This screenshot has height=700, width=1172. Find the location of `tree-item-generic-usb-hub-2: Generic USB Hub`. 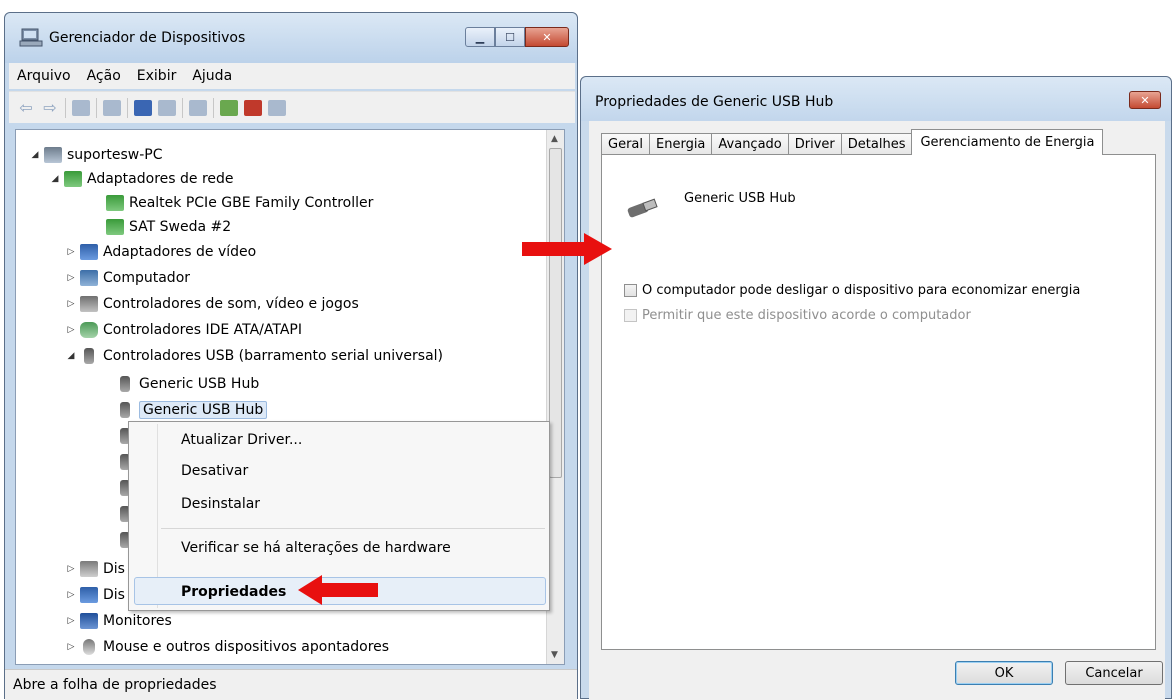

tree-item-generic-usb-hub-2: Generic USB Hub is located at coordinates (192, 410).